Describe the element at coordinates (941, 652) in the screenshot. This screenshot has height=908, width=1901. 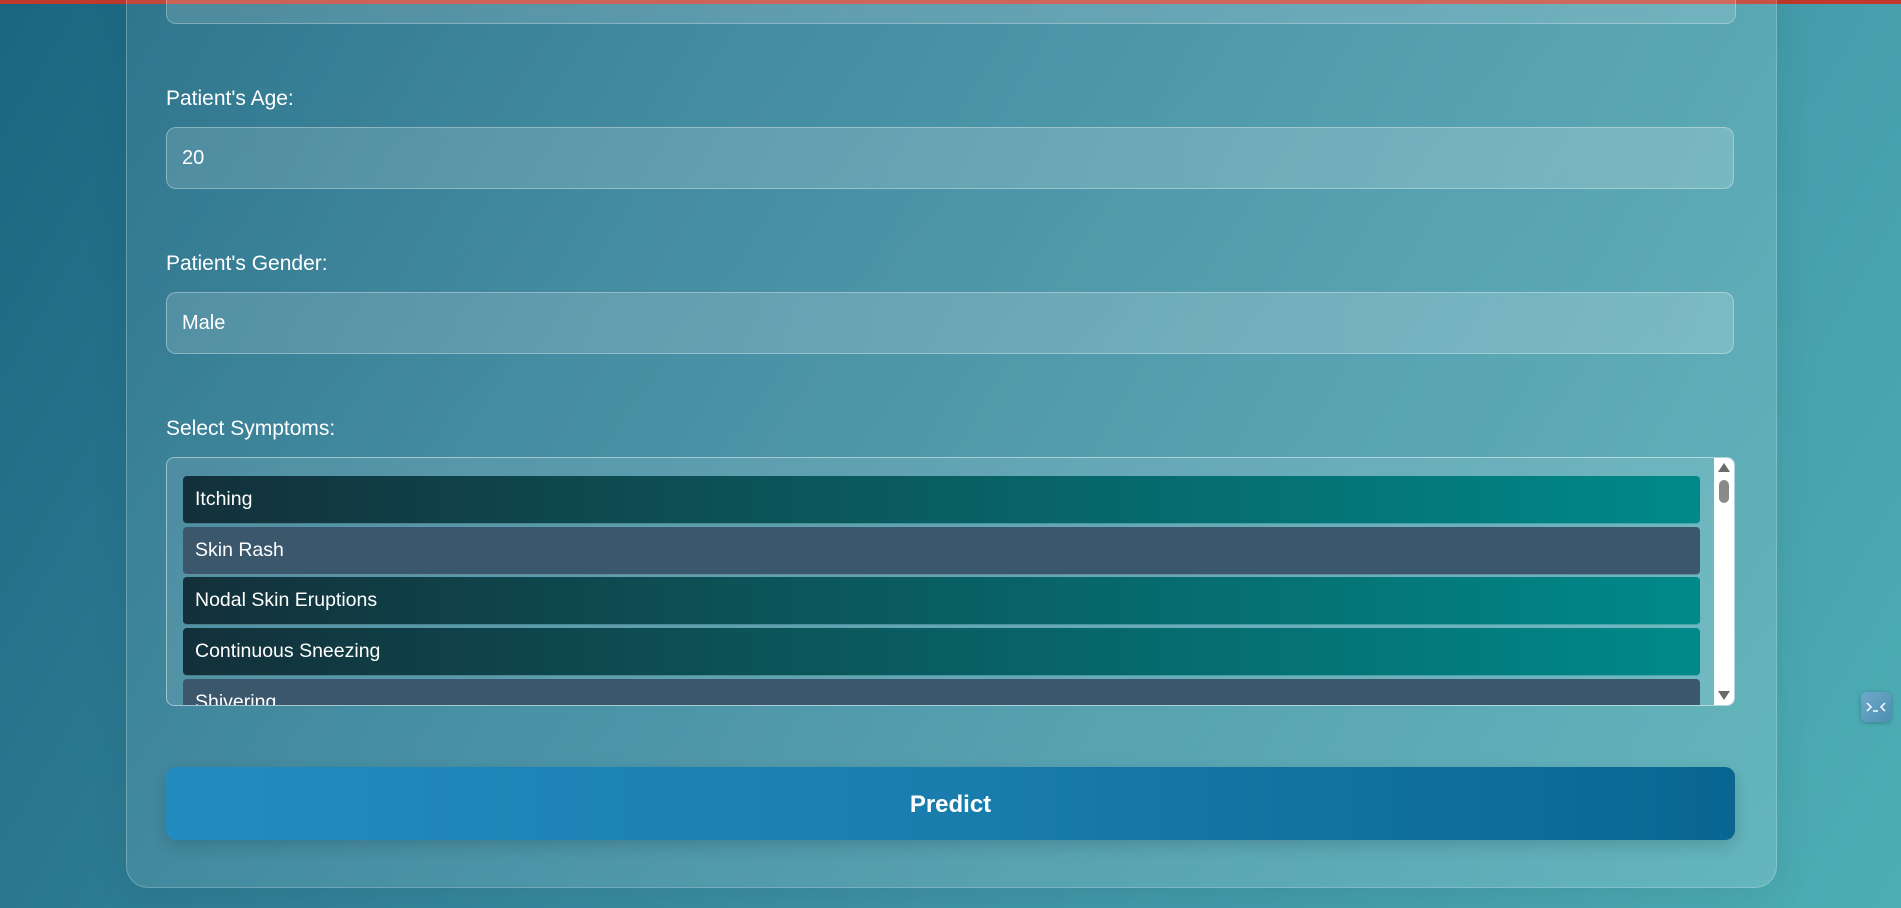
I see `symptom-option-continuous-sneezing: Continuous Sneezing` at that location.